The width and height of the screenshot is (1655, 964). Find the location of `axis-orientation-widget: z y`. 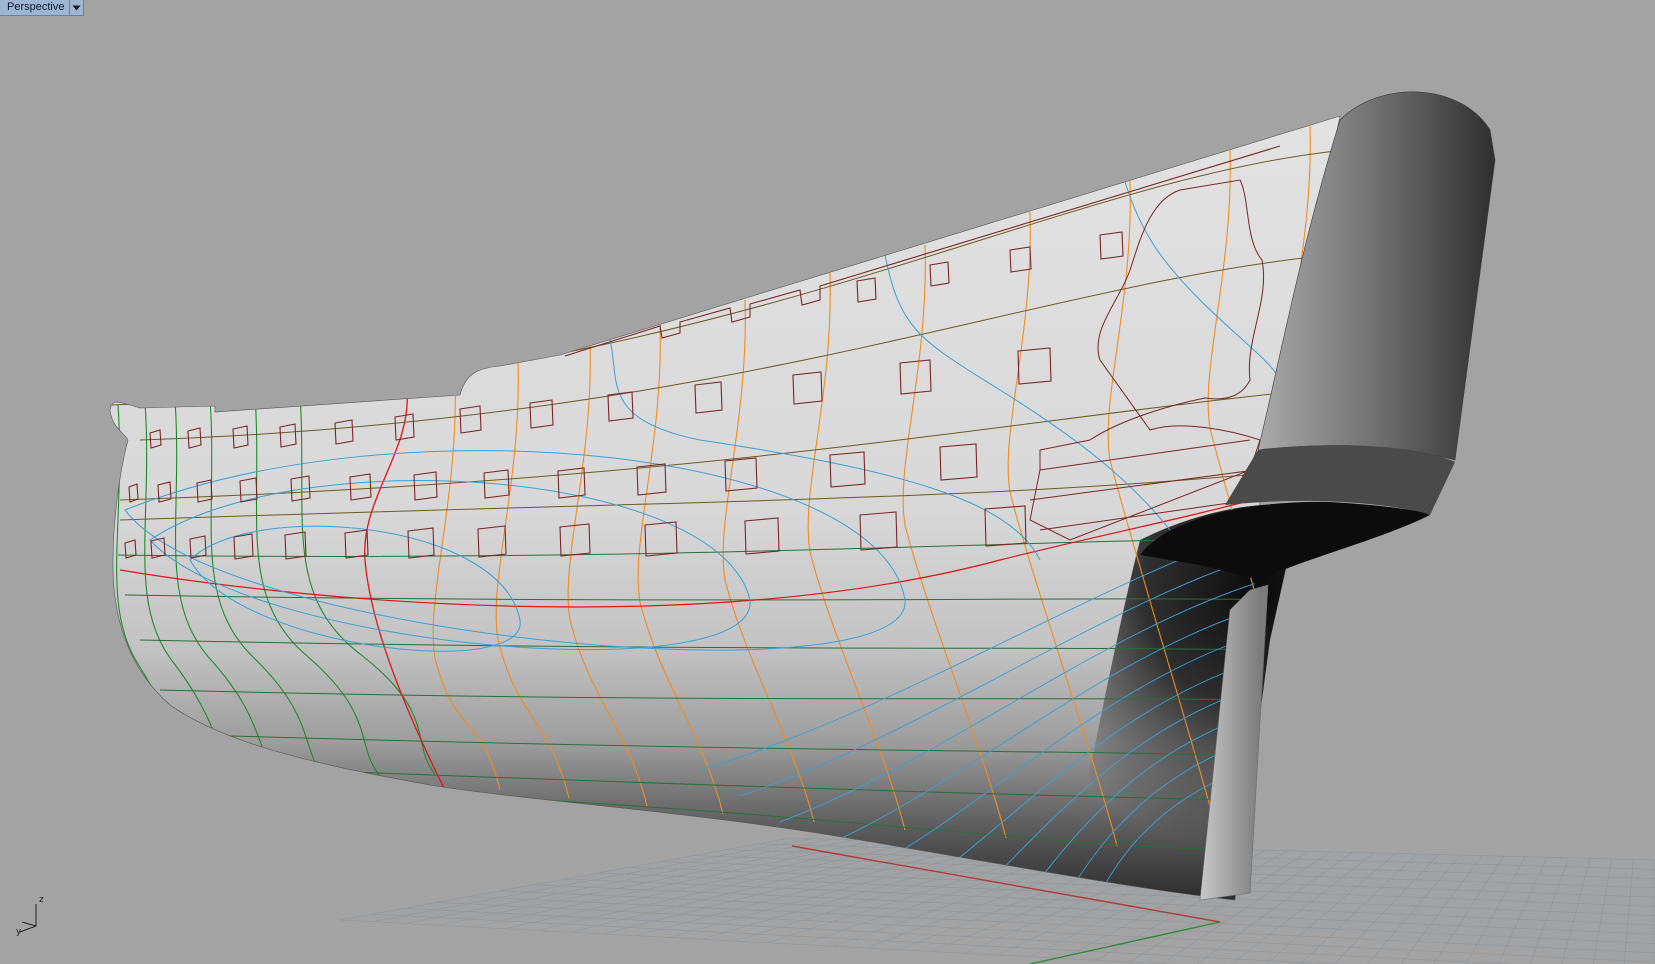

axis-orientation-widget: z y is located at coordinates (30, 916).